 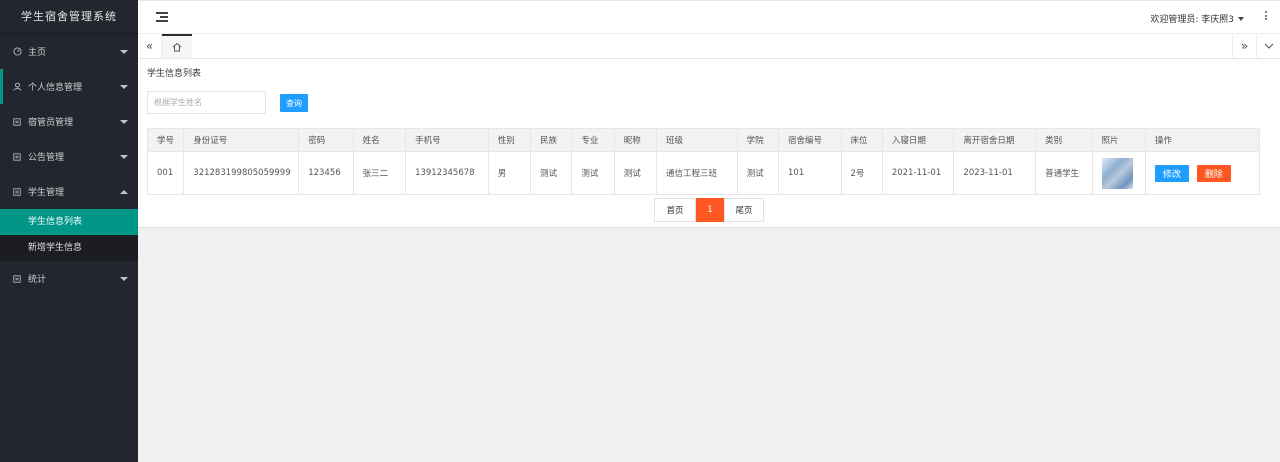 What do you see at coordinates (758, 140) in the screenshot?
I see `column-header: 学院` at bounding box center [758, 140].